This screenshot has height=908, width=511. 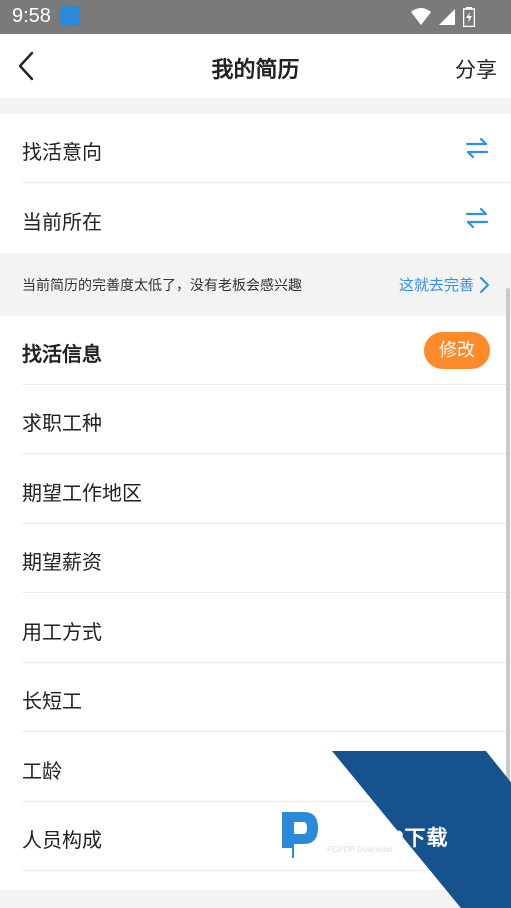 I want to click on status-bar: 9:58, so click(x=255, y=17).